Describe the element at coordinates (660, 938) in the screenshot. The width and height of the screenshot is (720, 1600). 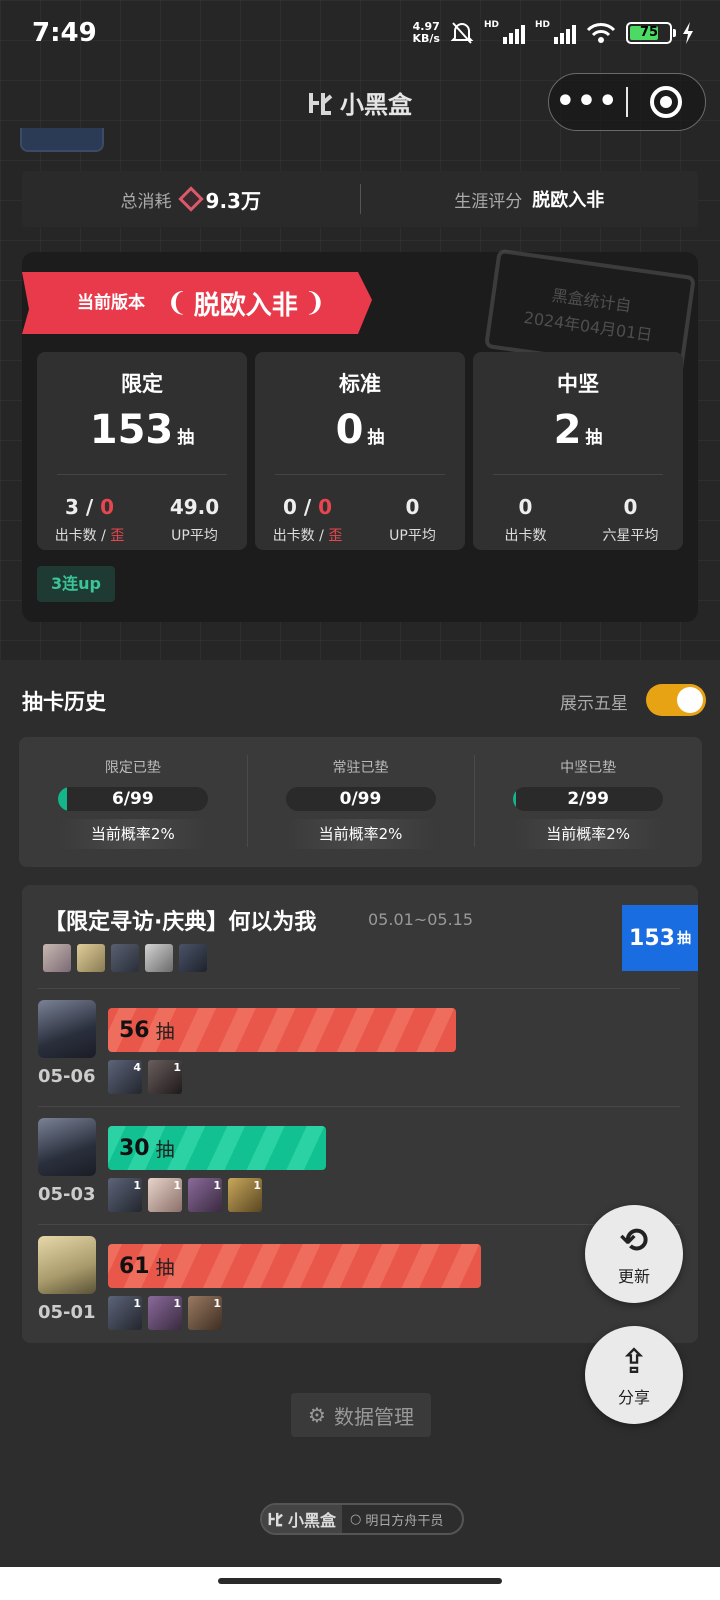
I see `event-total-badge: 153 抽` at that location.